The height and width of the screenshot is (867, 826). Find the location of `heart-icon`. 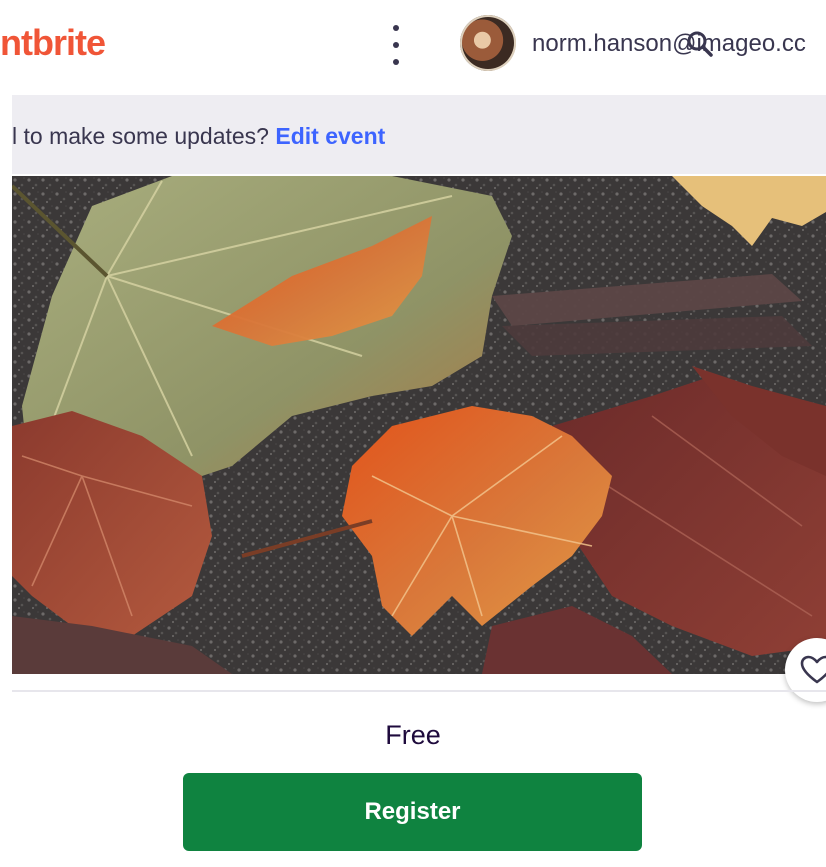

heart-icon is located at coordinates (813, 669).